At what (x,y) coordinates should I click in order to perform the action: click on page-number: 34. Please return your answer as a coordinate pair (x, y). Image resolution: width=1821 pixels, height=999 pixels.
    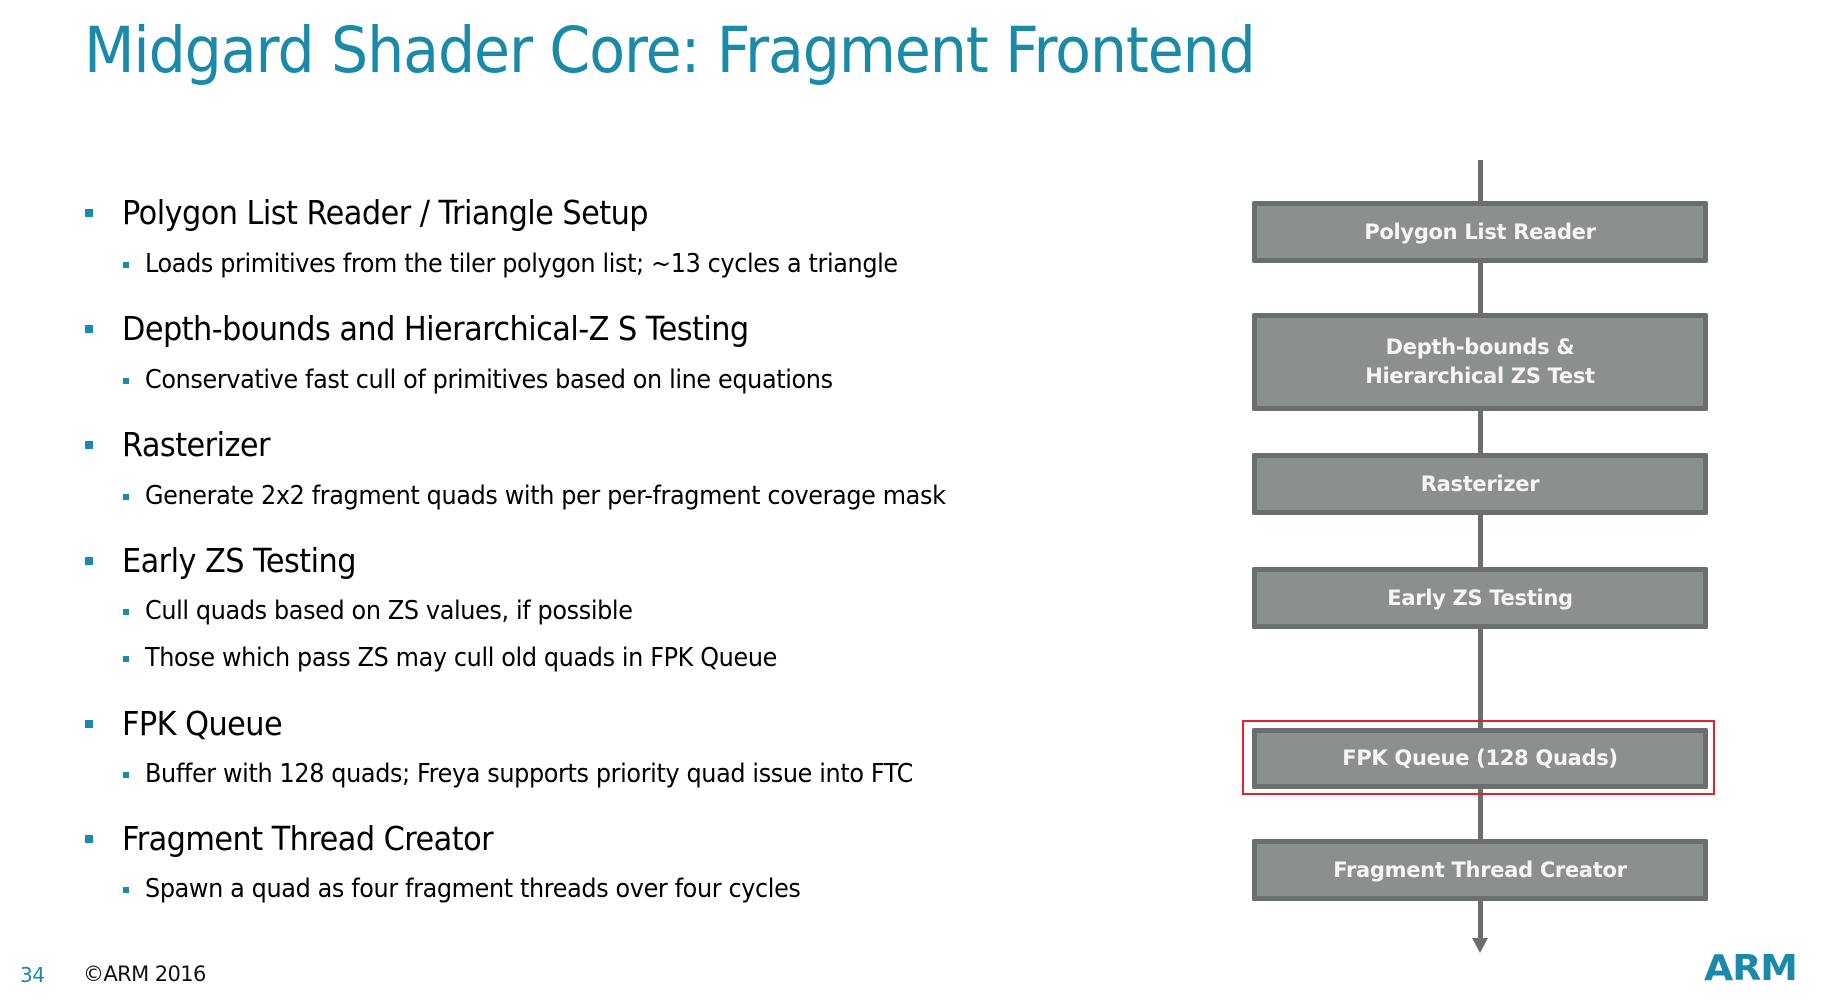
    Looking at the image, I should click on (32, 975).